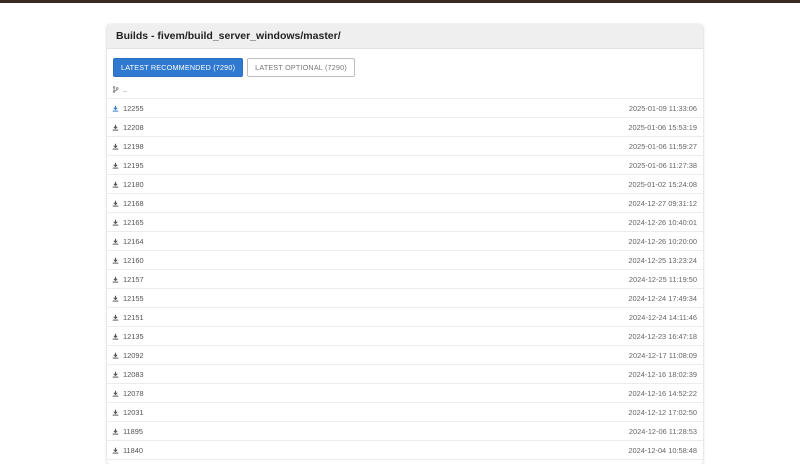 The image size is (800, 464). What do you see at coordinates (400, 1) in the screenshot?
I see `top-accent-bar` at bounding box center [400, 1].